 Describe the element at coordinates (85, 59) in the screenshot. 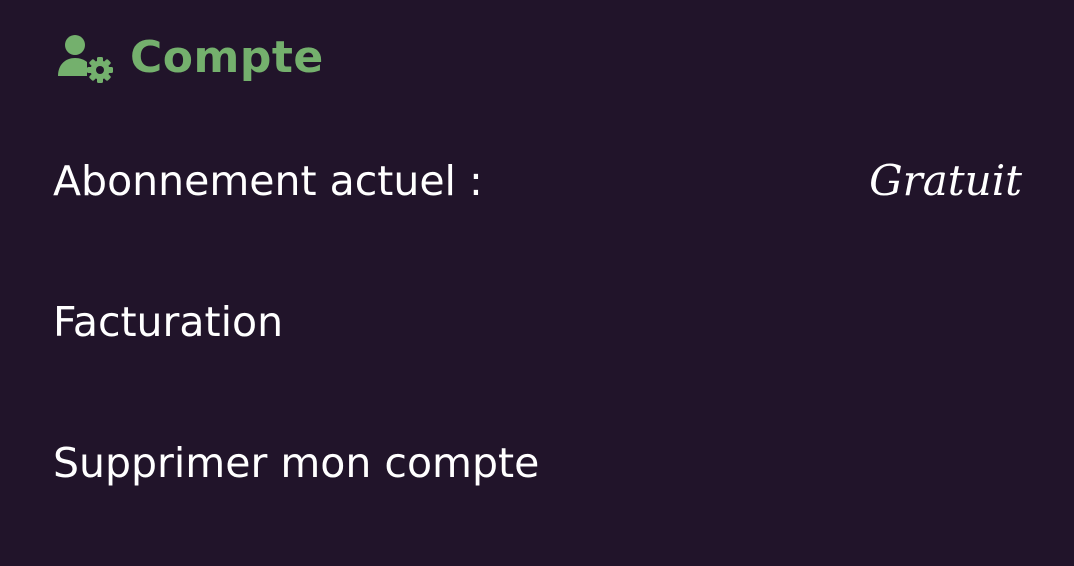

I see `user-gear-icon` at that location.